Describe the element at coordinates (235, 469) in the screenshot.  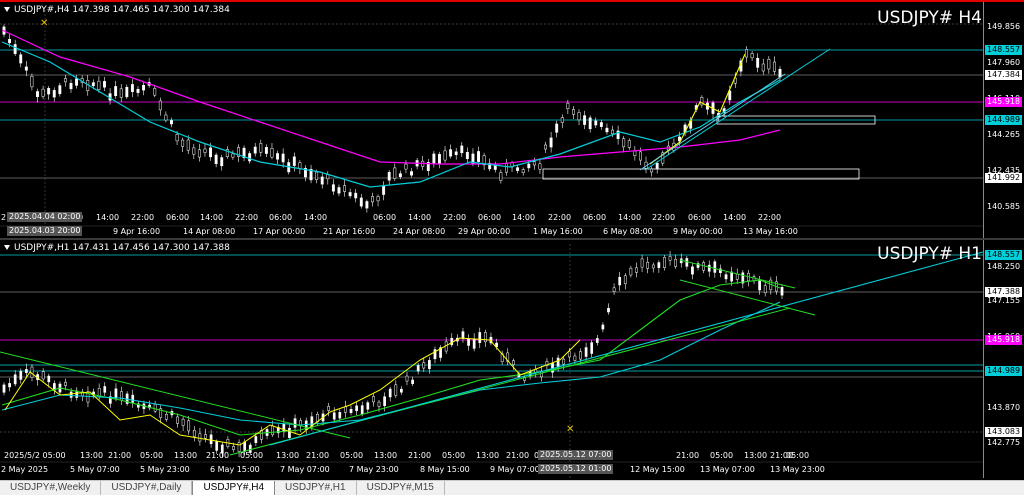
I see `time-tick-label: 6 May 15:00` at that location.